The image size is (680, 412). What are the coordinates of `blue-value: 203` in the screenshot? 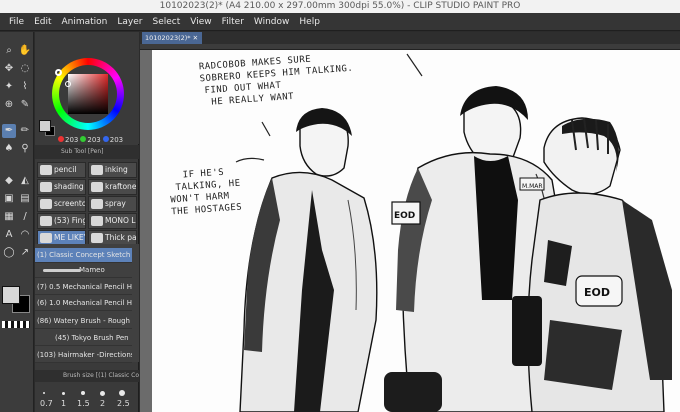 It's located at (116, 140).